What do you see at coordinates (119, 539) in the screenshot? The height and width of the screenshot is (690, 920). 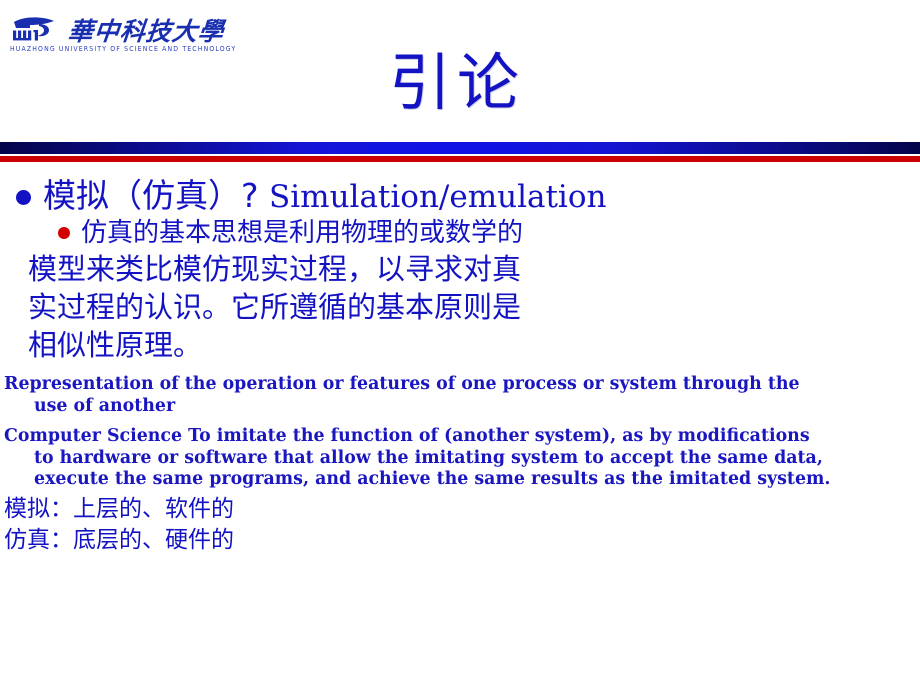 I see `chinese-tail-line: 仿真：底层的、硬件的` at bounding box center [119, 539].